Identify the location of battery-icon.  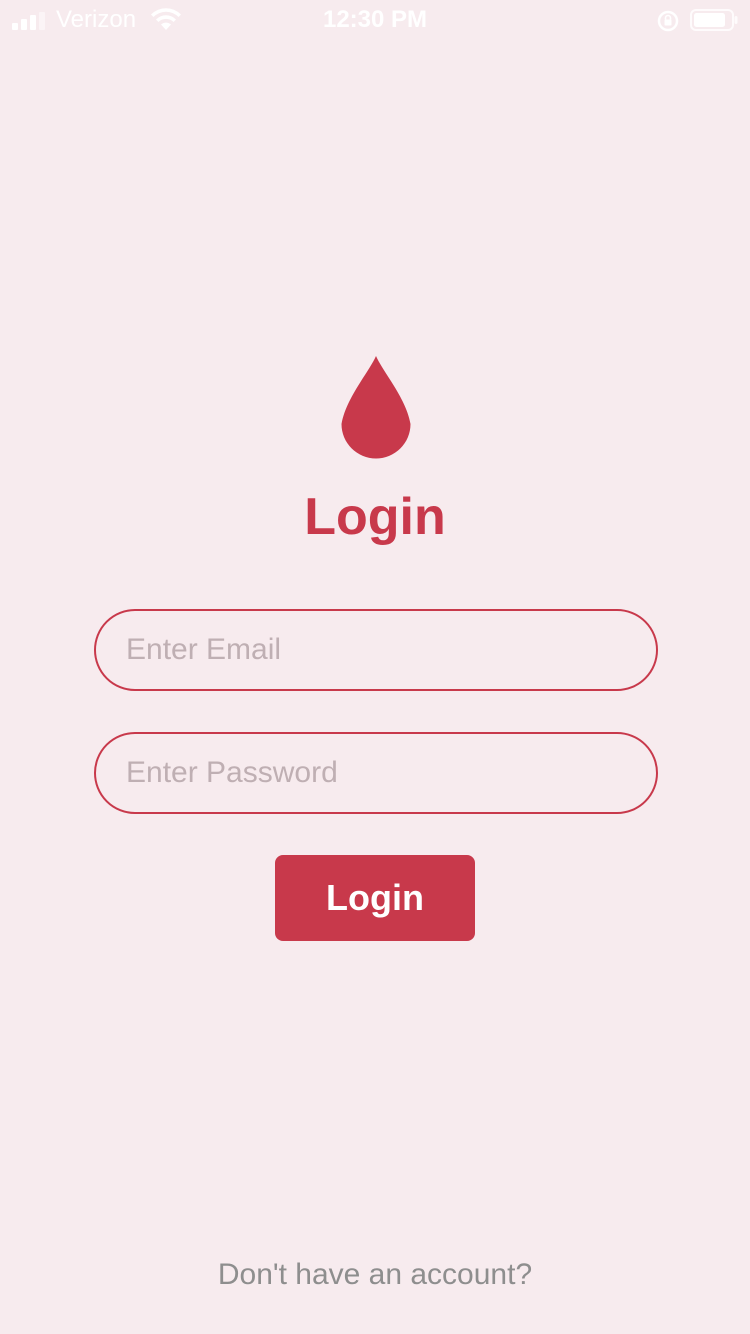
(714, 20).